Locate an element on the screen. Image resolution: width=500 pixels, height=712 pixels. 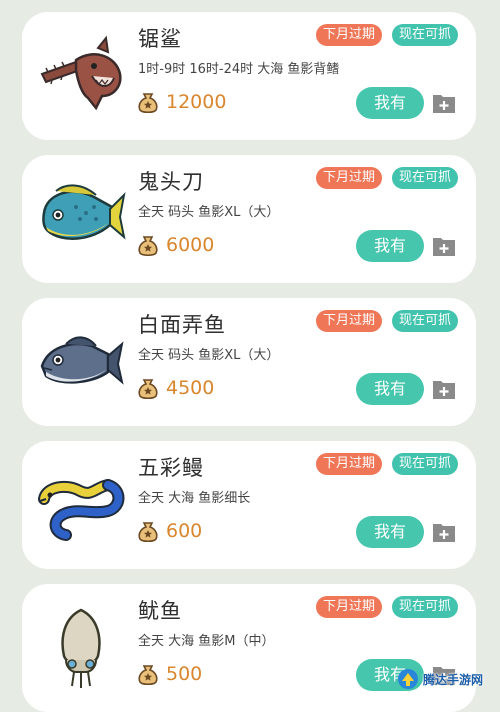
fish-name: 白面弄鱼 is located at coordinates (182, 325).